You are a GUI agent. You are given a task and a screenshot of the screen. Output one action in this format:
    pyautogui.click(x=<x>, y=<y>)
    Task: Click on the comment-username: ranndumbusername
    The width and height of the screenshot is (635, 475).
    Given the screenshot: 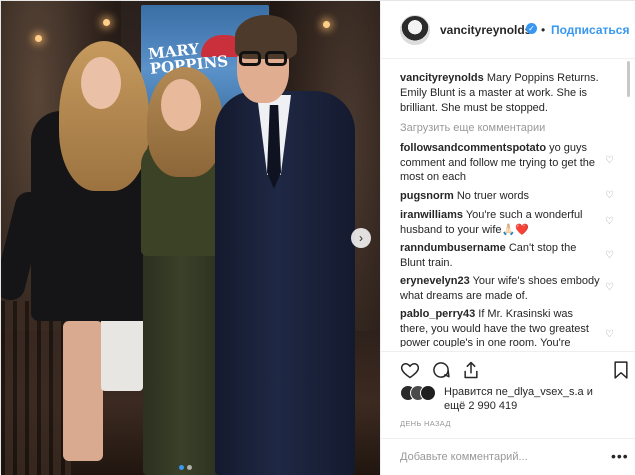 What is the action you would take?
    pyautogui.click(x=453, y=248)
    